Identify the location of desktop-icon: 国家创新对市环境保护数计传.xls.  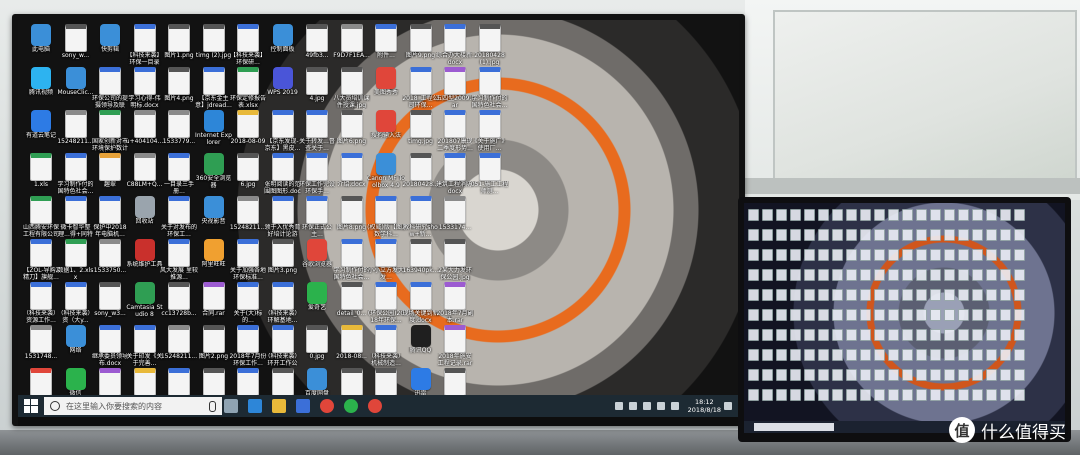
(110, 133).